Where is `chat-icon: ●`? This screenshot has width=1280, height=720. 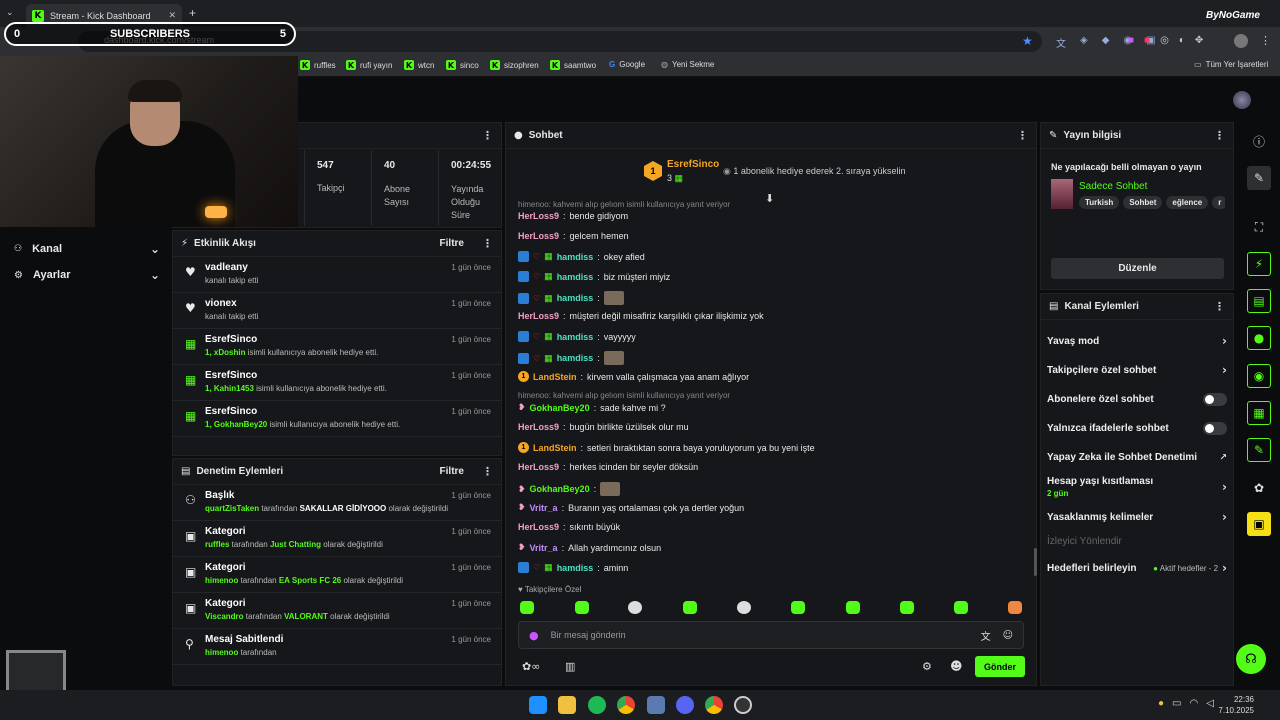
chat-icon: ● is located at coordinates (1259, 338).